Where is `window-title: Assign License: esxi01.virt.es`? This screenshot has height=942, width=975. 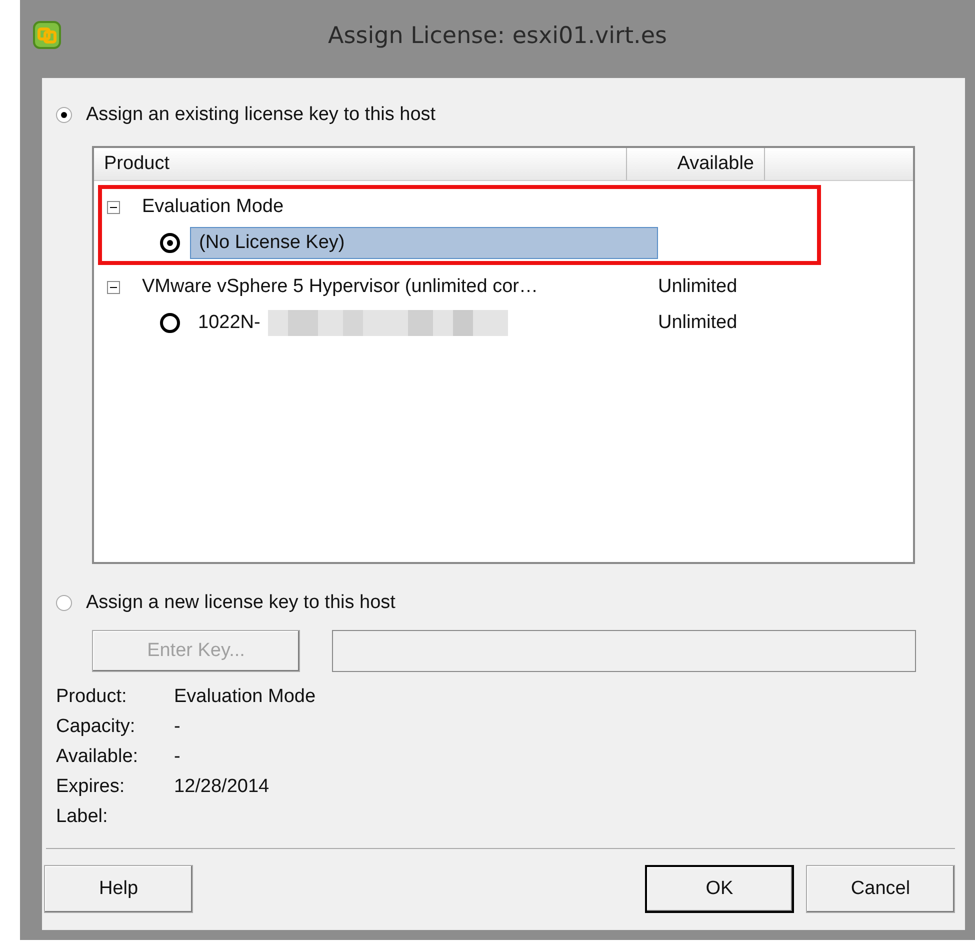 window-title: Assign License: esxi01.virt.es is located at coordinates (497, 36).